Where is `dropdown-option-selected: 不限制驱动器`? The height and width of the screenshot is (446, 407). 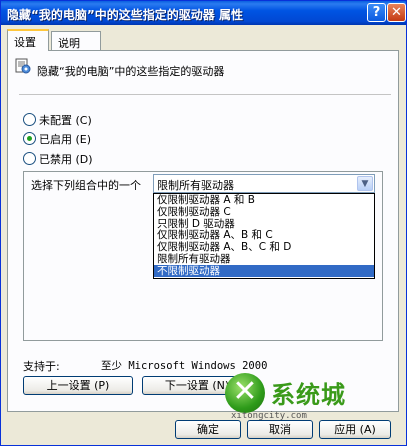
dropdown-option-selected: 不限制驱动器 is located at coordinates (264, 270).